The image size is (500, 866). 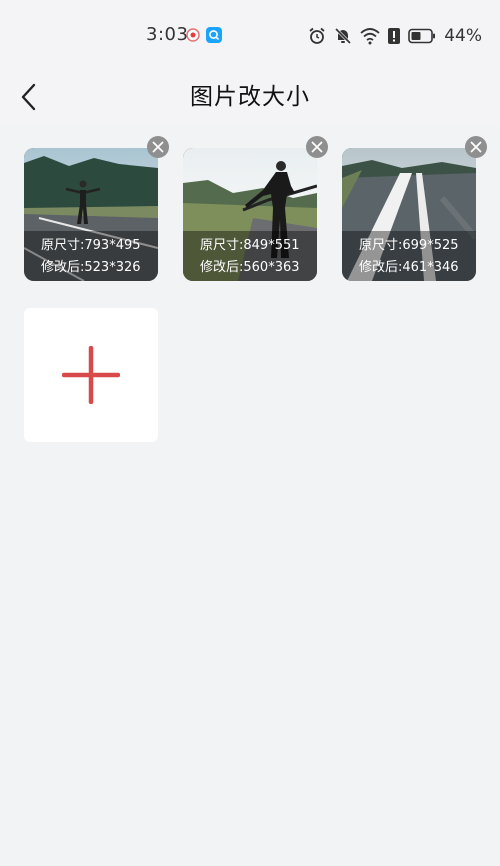 I want to click on status-bar: 3:03 44%, so click(x=250, y=36).